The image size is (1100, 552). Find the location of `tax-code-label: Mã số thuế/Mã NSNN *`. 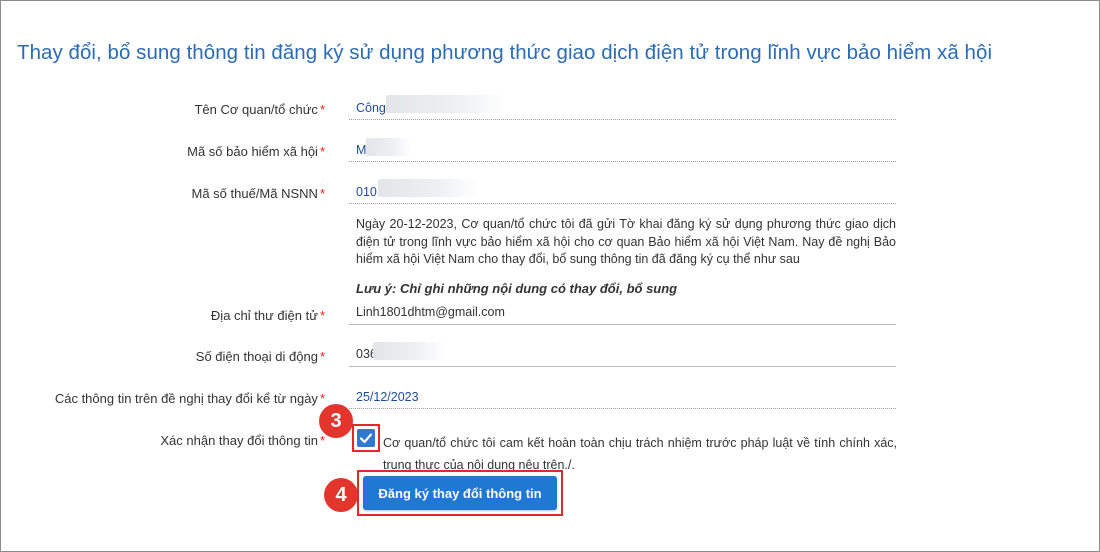

tax-code-label: Mã số thuế/Mã NSNN * is located at coordinates (259, 193).